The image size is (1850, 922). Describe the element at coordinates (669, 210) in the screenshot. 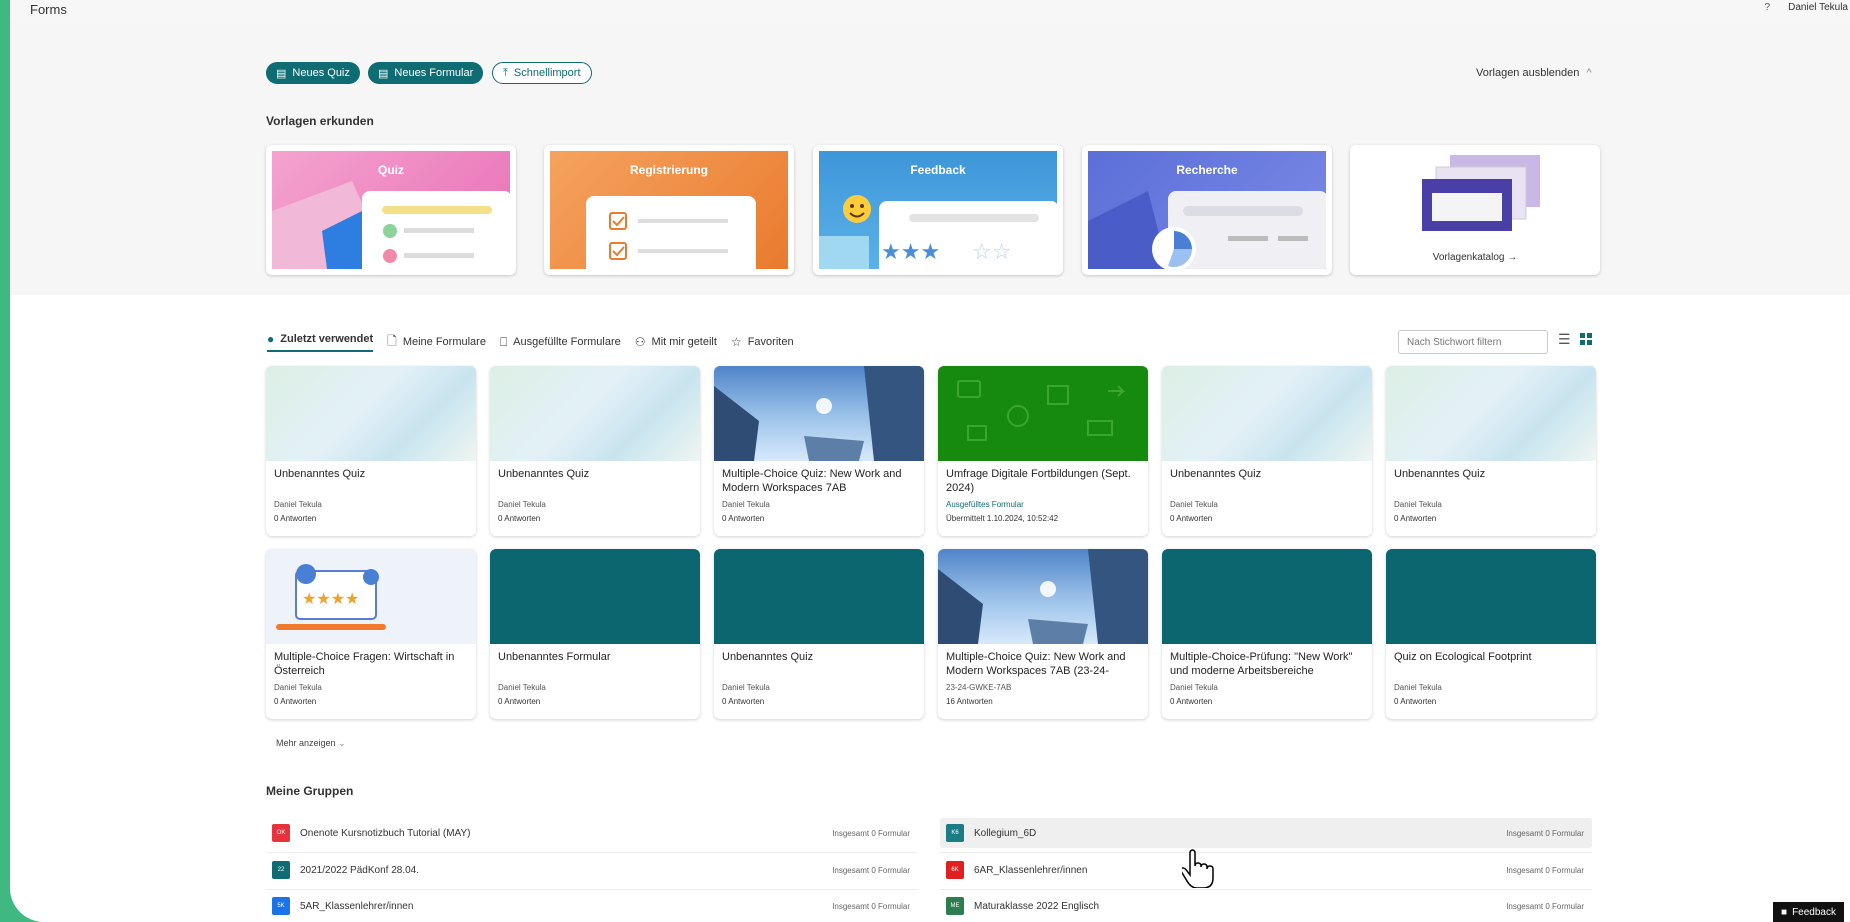

I see `template-registration: Registrierung` at that location.